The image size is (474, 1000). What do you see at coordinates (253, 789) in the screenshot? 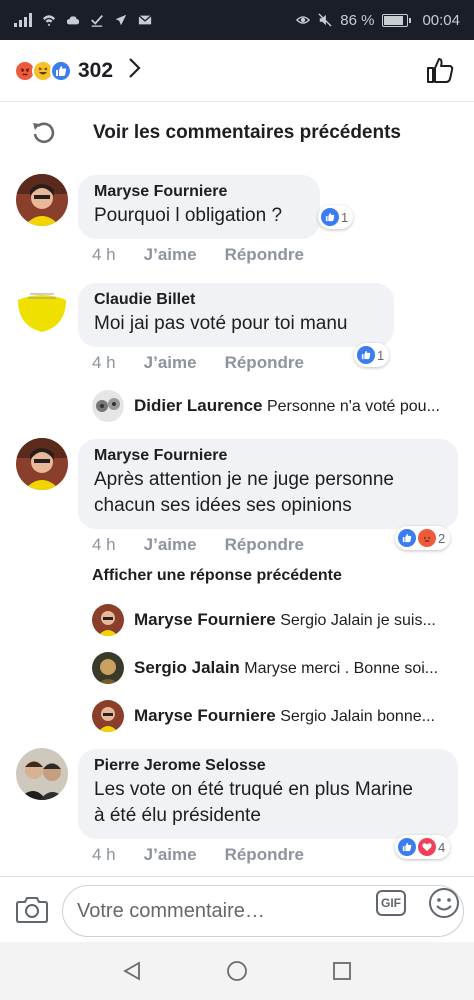
I see `comment-text-line: Les vote on été truqué en plus Marine` at bounding box center [253, 789].